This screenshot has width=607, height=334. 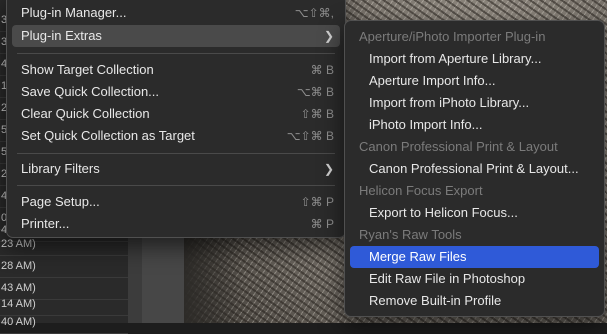 I want to click on printer-item: Printer... ⌘ P, so click(x=176, y=224).